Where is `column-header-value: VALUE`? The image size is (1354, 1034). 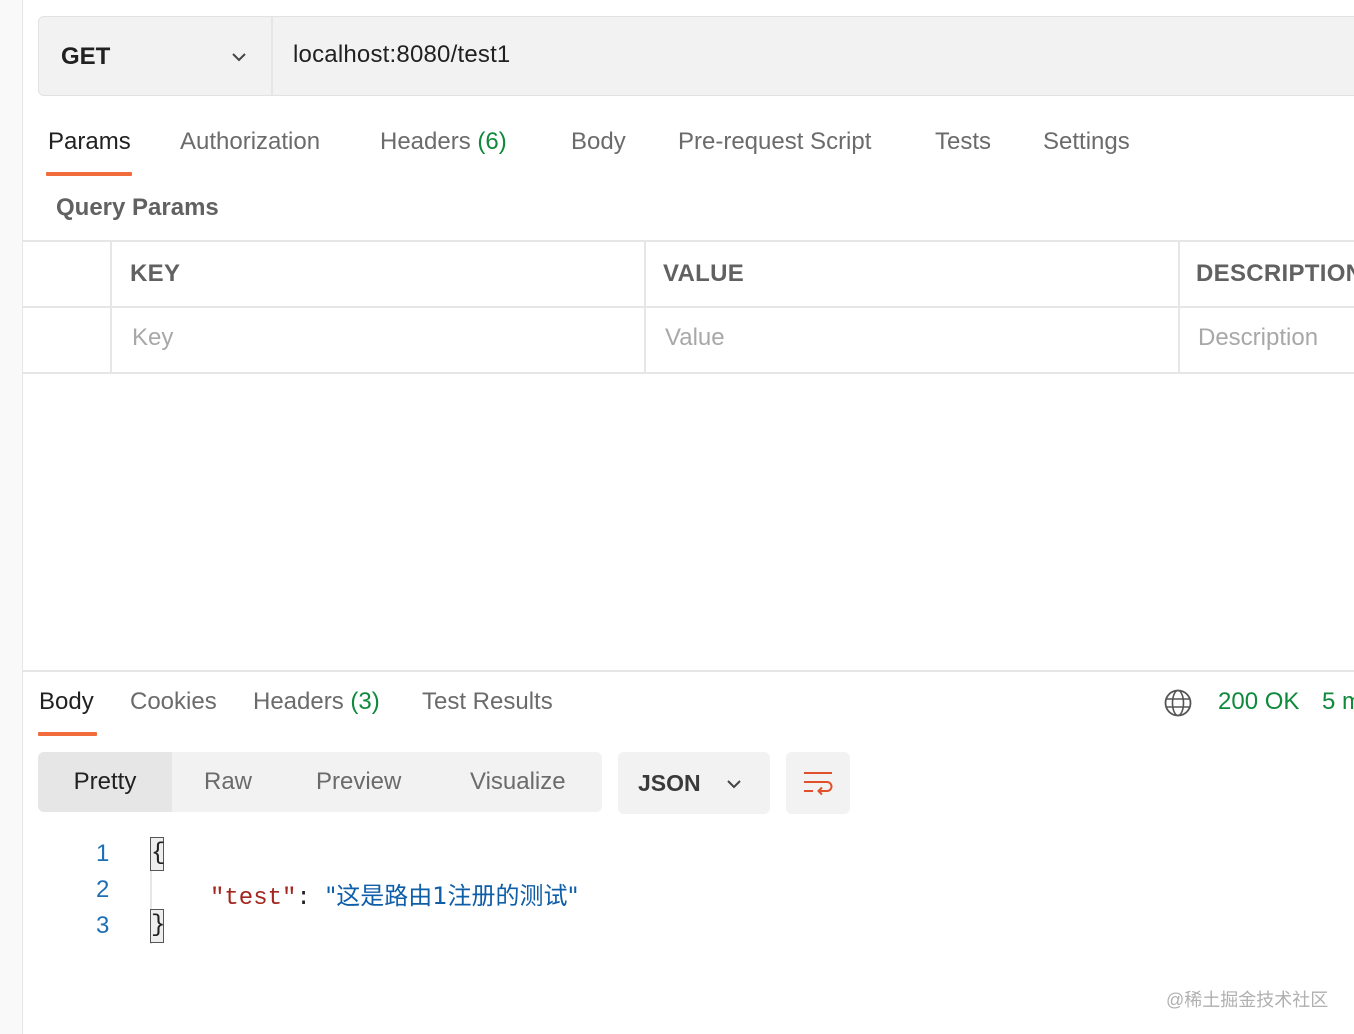
column-header-value: VALUE is located at coordinates (704, 273).